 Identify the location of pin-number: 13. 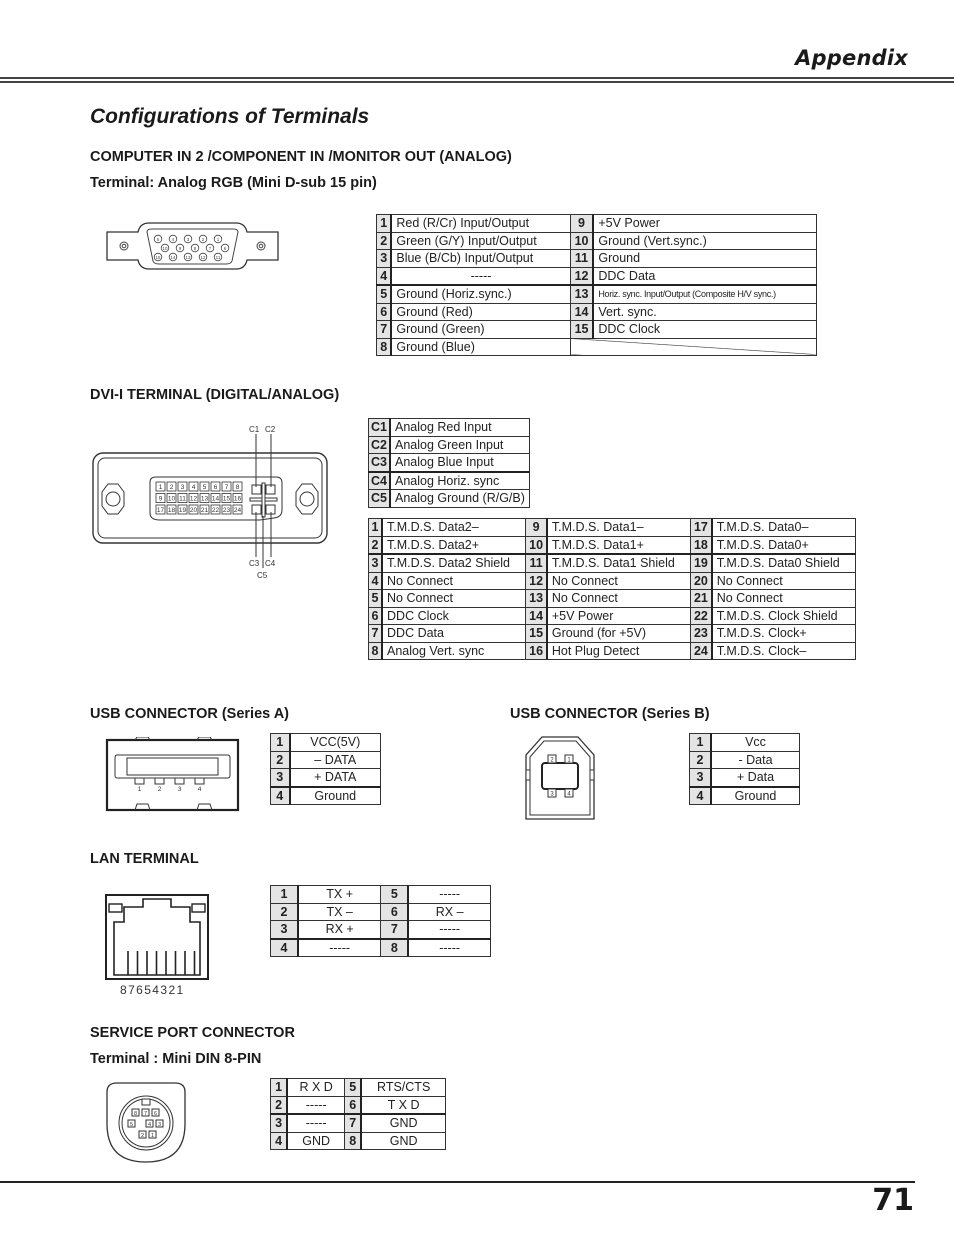
(536, 598).